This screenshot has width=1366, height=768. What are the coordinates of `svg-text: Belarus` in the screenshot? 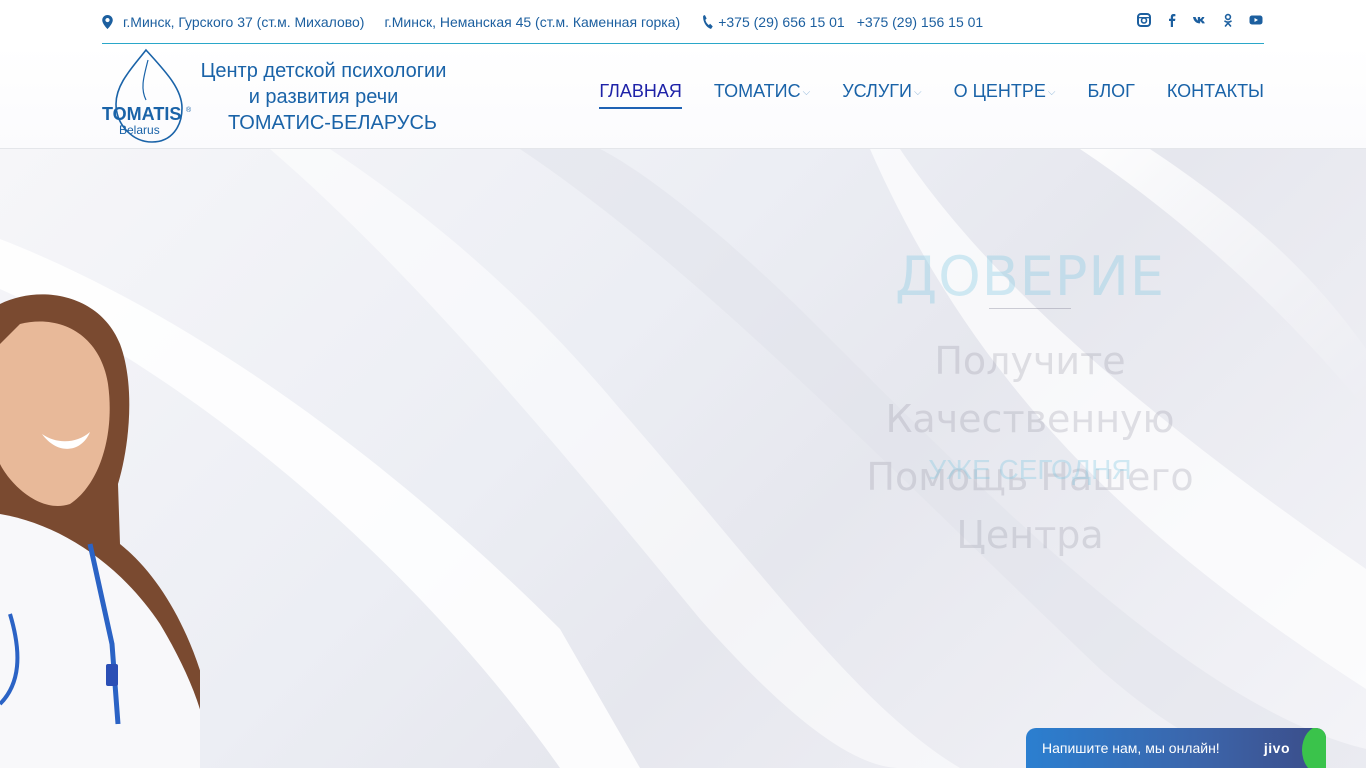 It's located at (139, 130).